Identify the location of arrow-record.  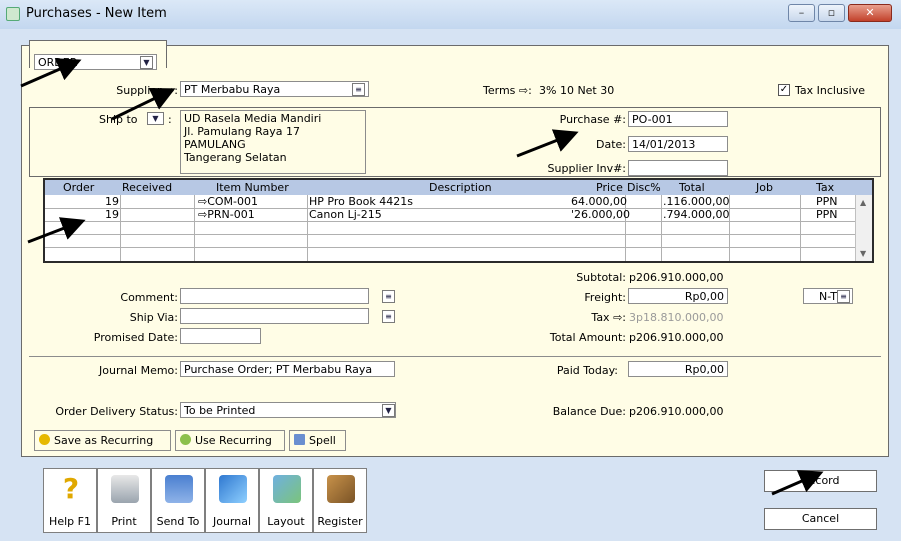
(797, 483).